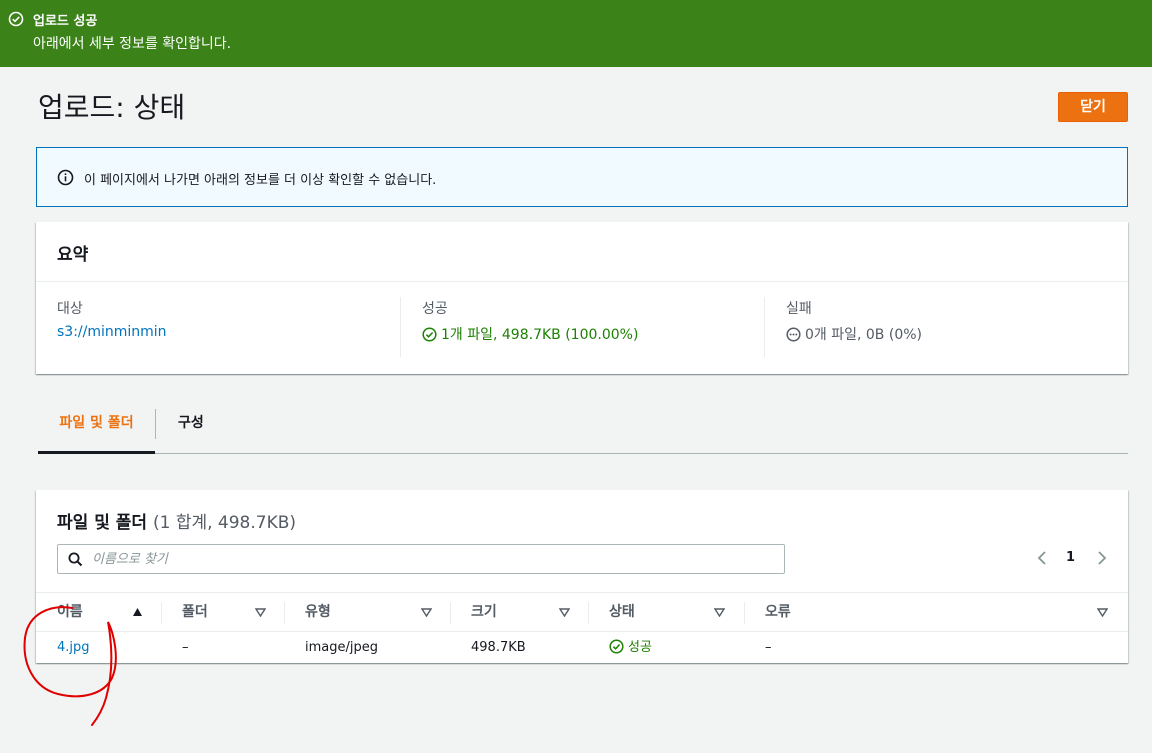 Image resolution: width=1152 pixels, height=753 pixels. What do you see at coordinates (799, 309) in the screenshot?
I see `failed-label: 실패` at bounding box center [799, 309].